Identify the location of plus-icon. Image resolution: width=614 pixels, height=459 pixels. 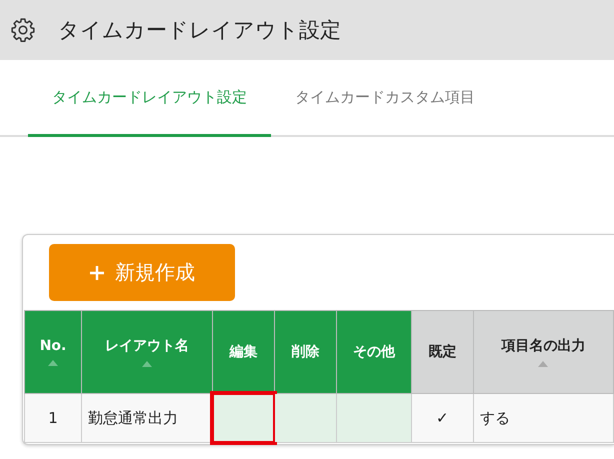
(97, 272).